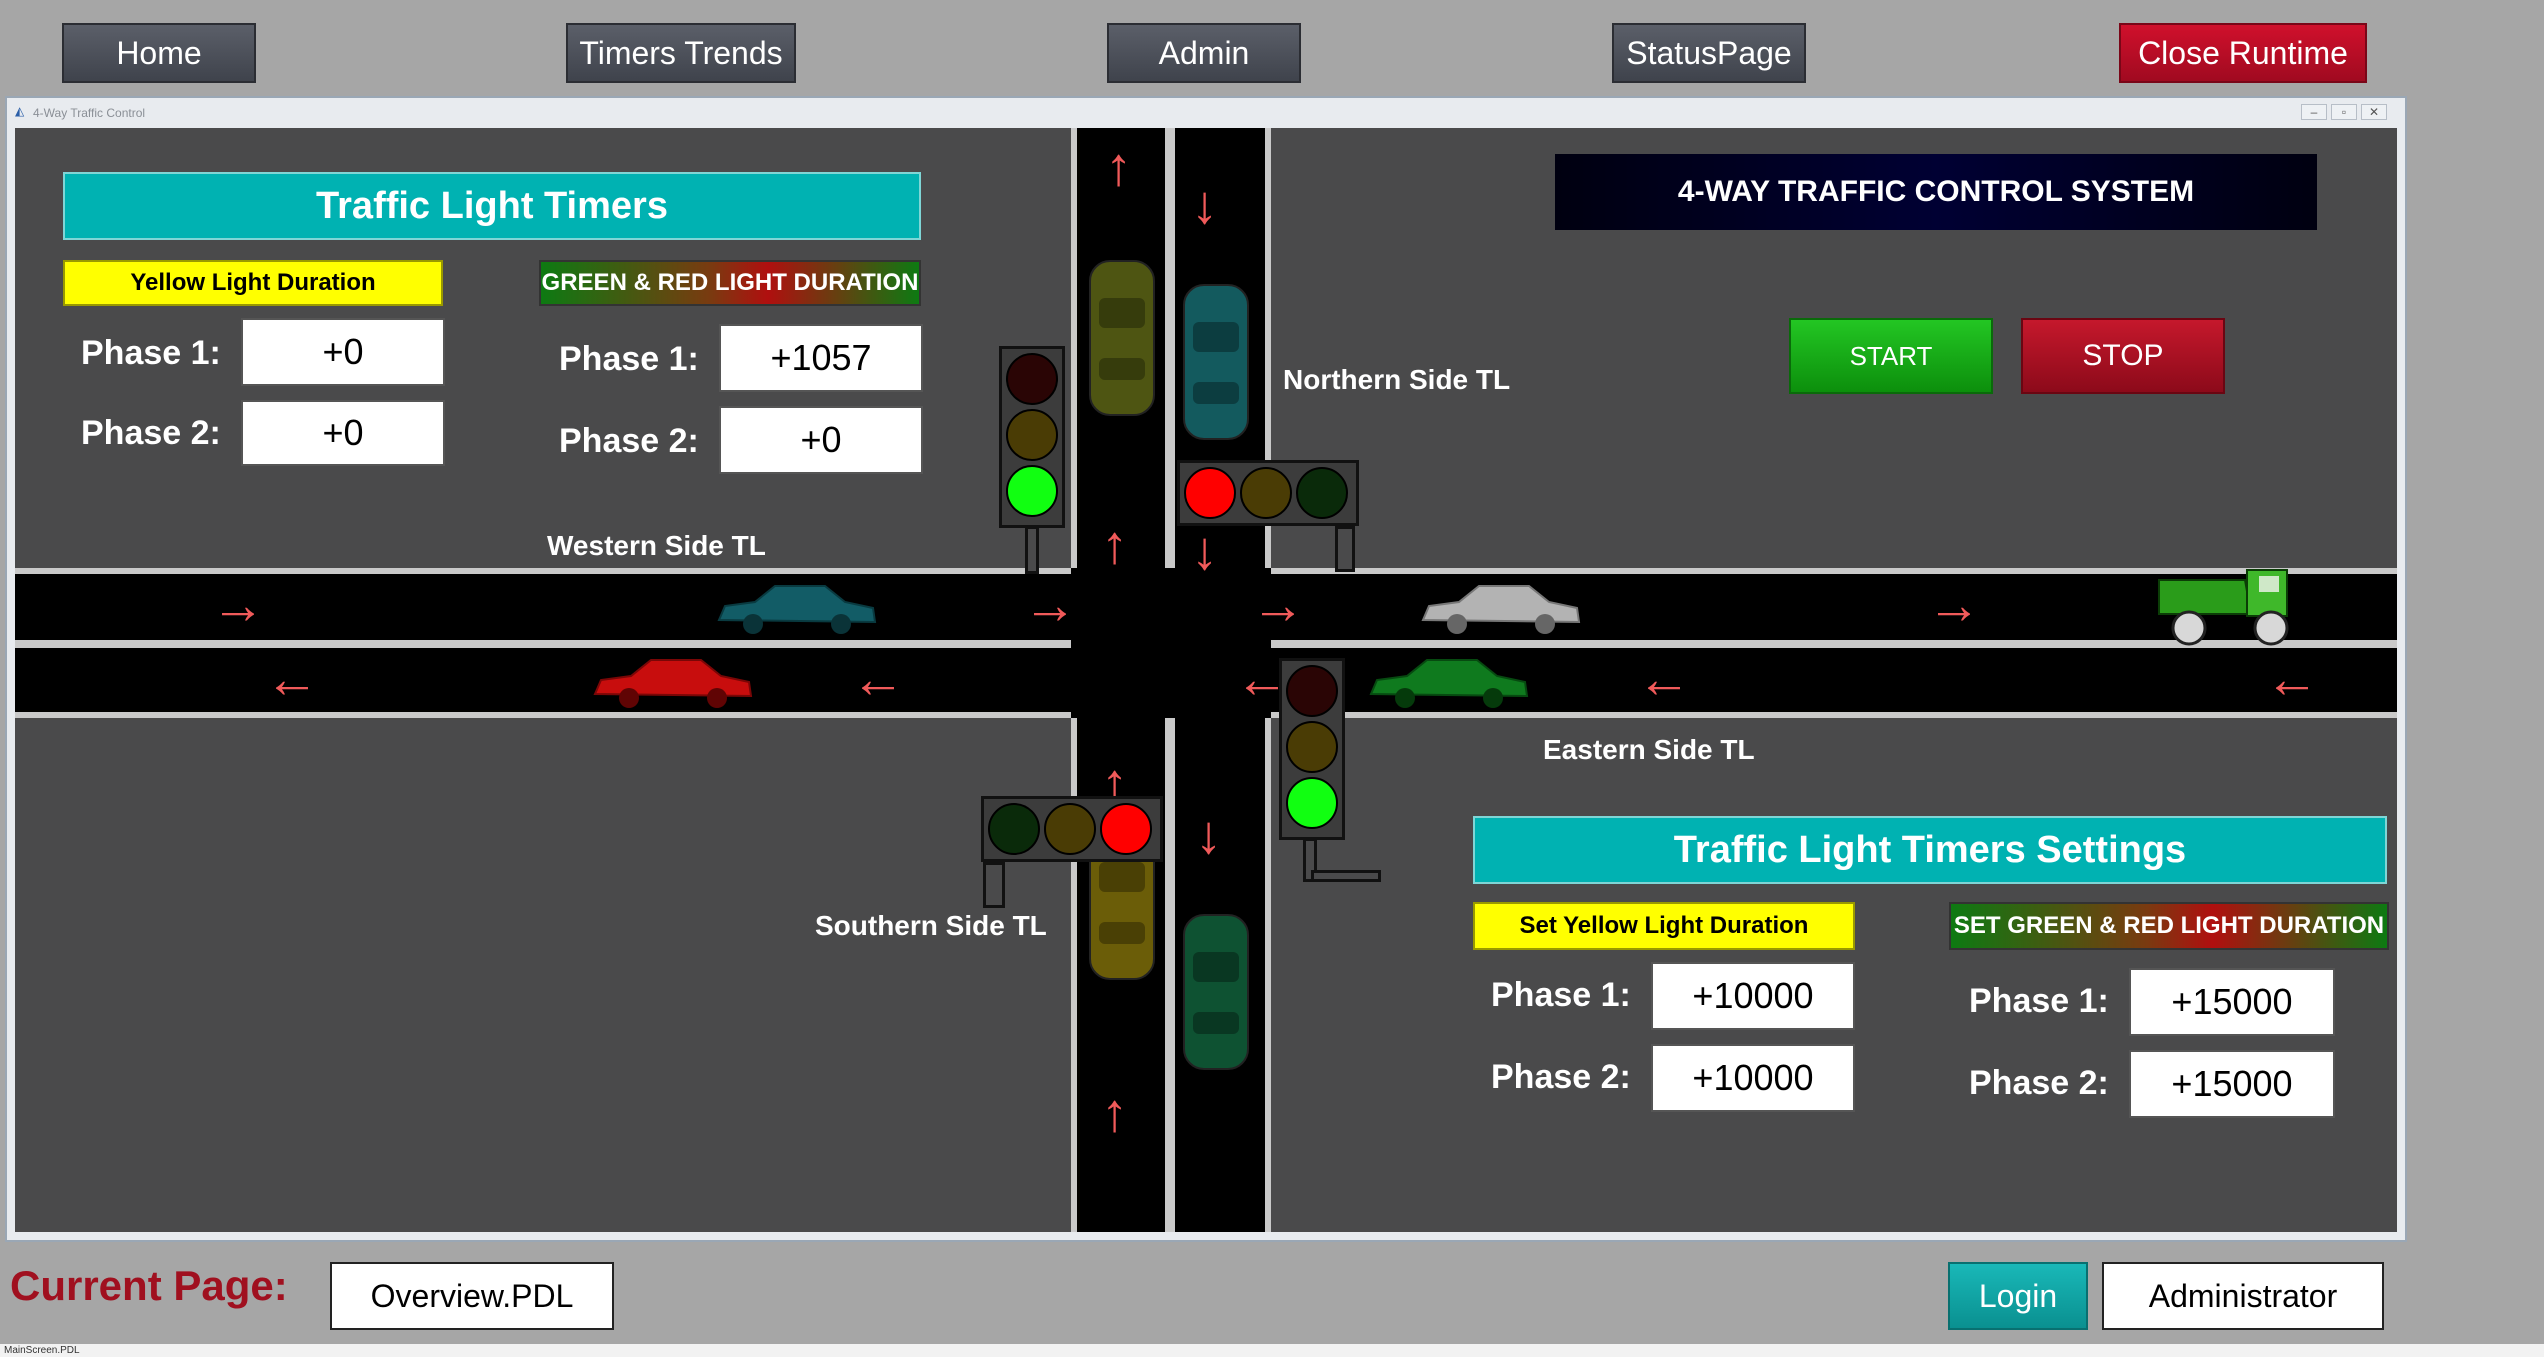  What do you see at coordinates (2169, 926) in the screenshot?
I see `set-green-red-duration-label: SET GREEN & RED LIGHT DURATION` at bounding box center [2169, 926].